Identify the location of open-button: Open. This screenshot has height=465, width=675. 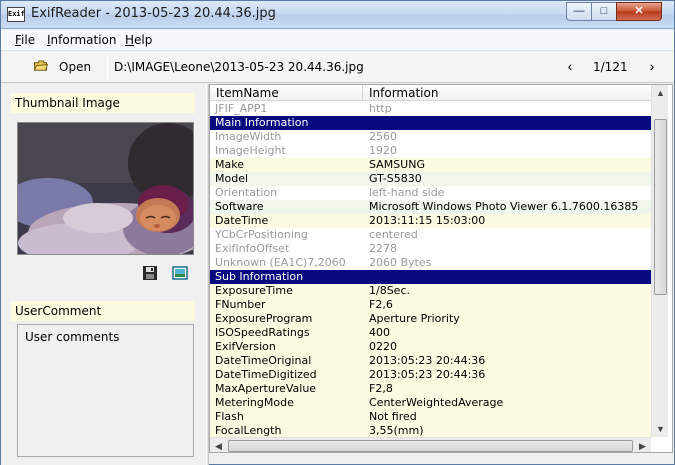
(64, 68).